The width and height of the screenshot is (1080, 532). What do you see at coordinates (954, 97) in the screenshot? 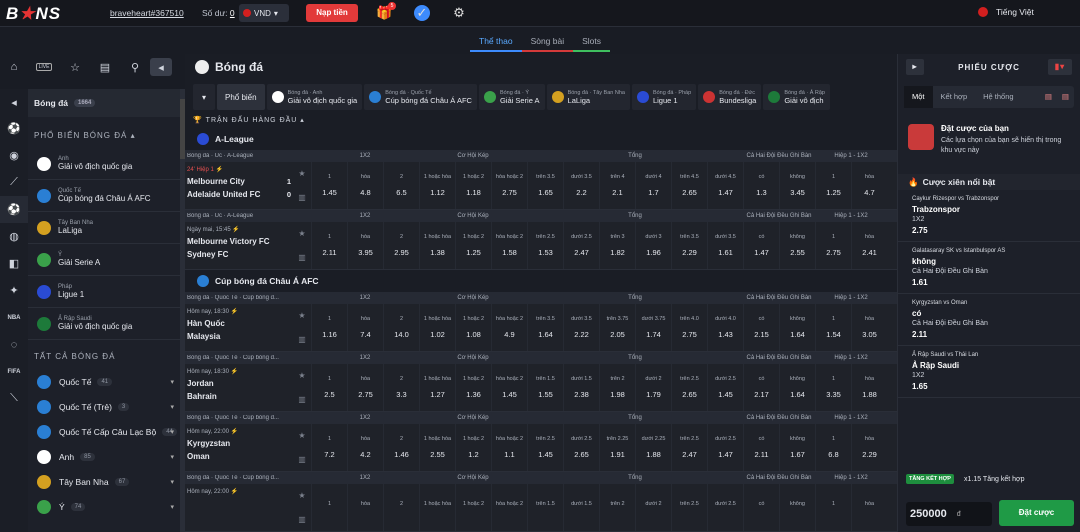
I see `tab-combo: Kết hợp` at bounding box center [954, 97].